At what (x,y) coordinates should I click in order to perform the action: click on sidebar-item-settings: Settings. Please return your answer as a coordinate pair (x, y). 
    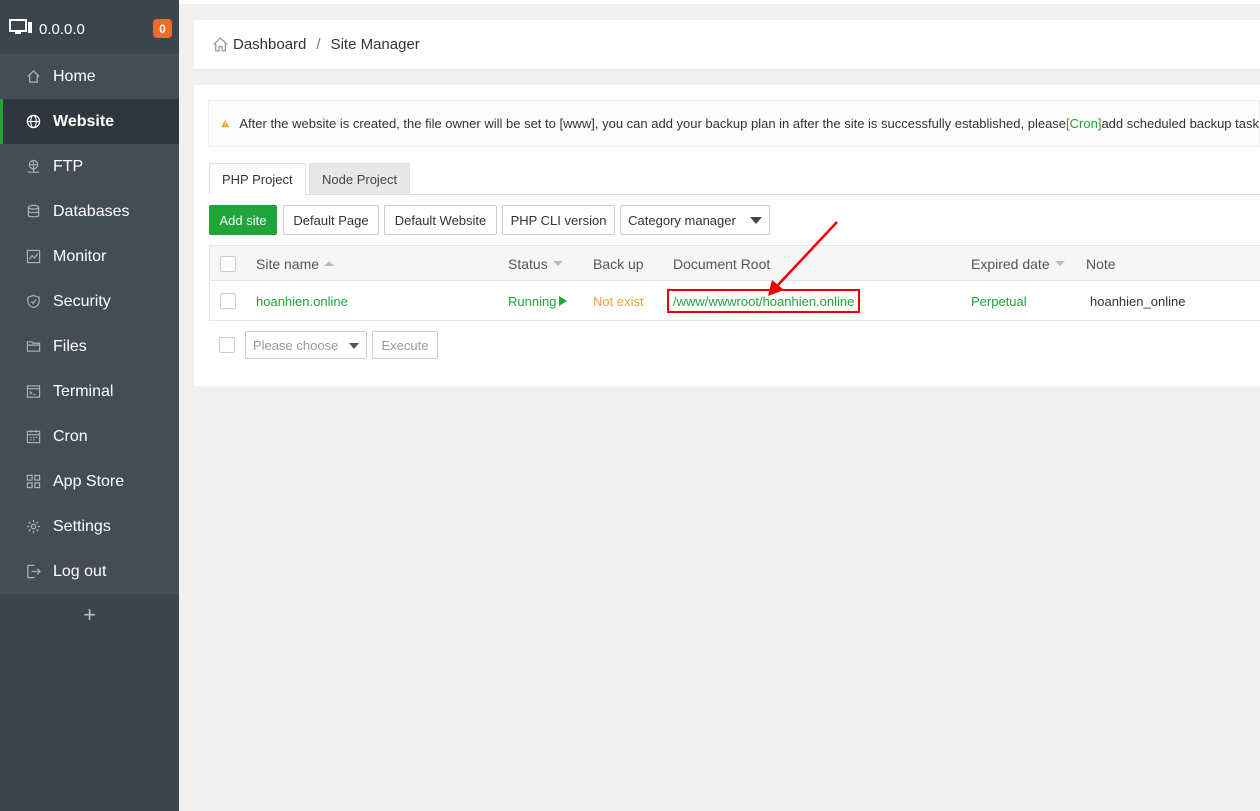
    Looking at the image, I should click on (89, 526).